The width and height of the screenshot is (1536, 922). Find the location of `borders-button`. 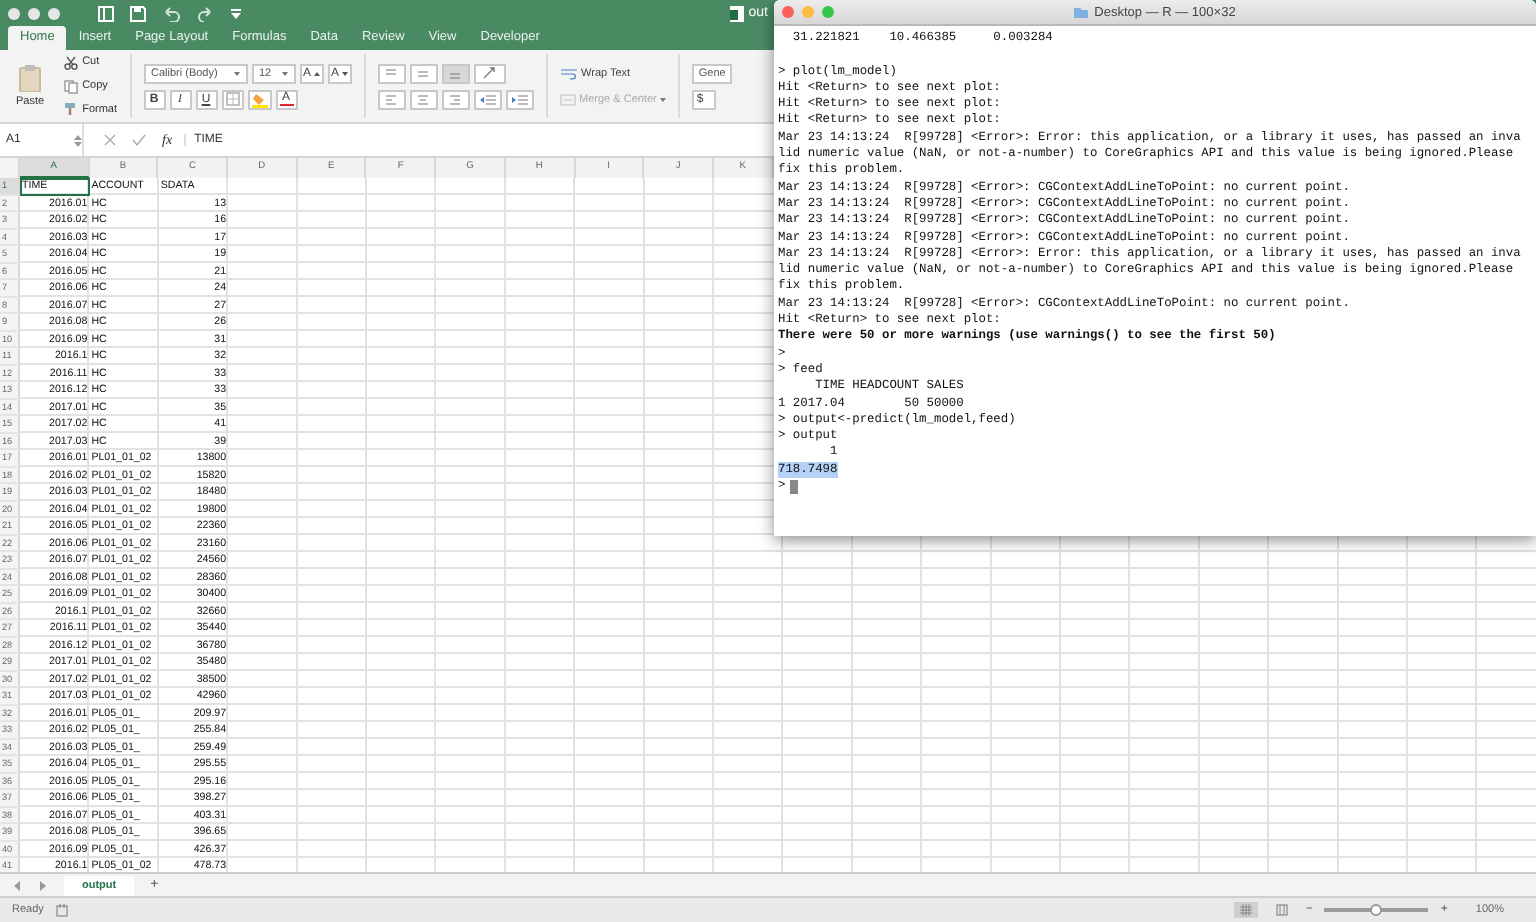

borders-button is located at coordinates (232, 99).